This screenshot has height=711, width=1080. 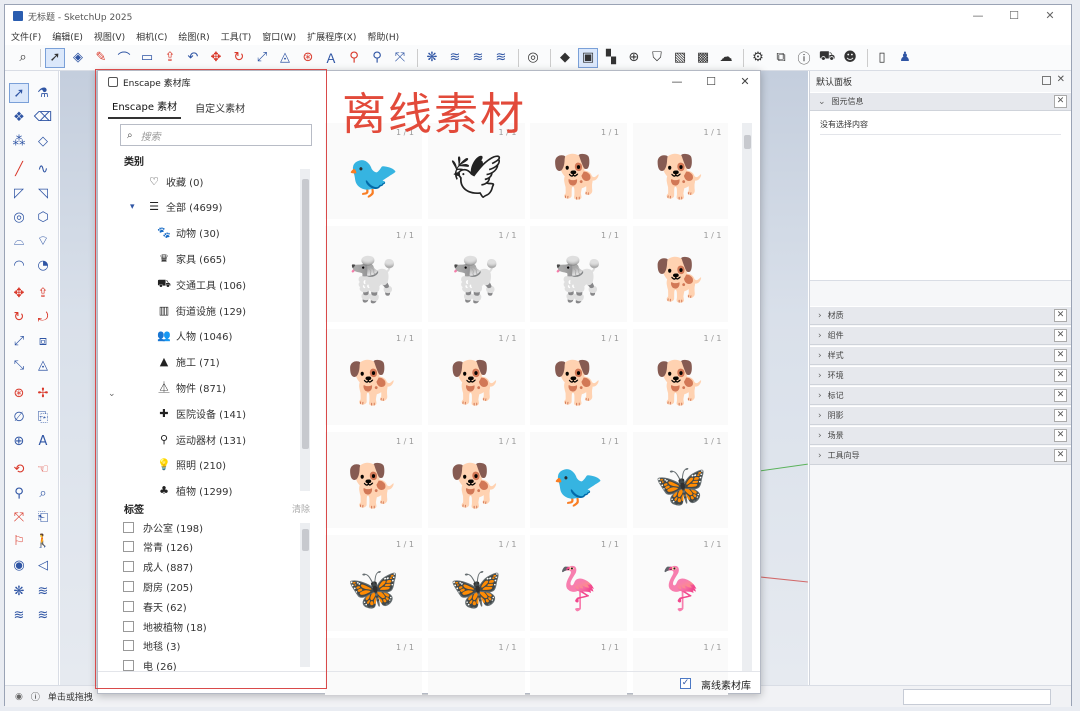 I want to click on drape-icon: ≋, so click(x=43, y=615).